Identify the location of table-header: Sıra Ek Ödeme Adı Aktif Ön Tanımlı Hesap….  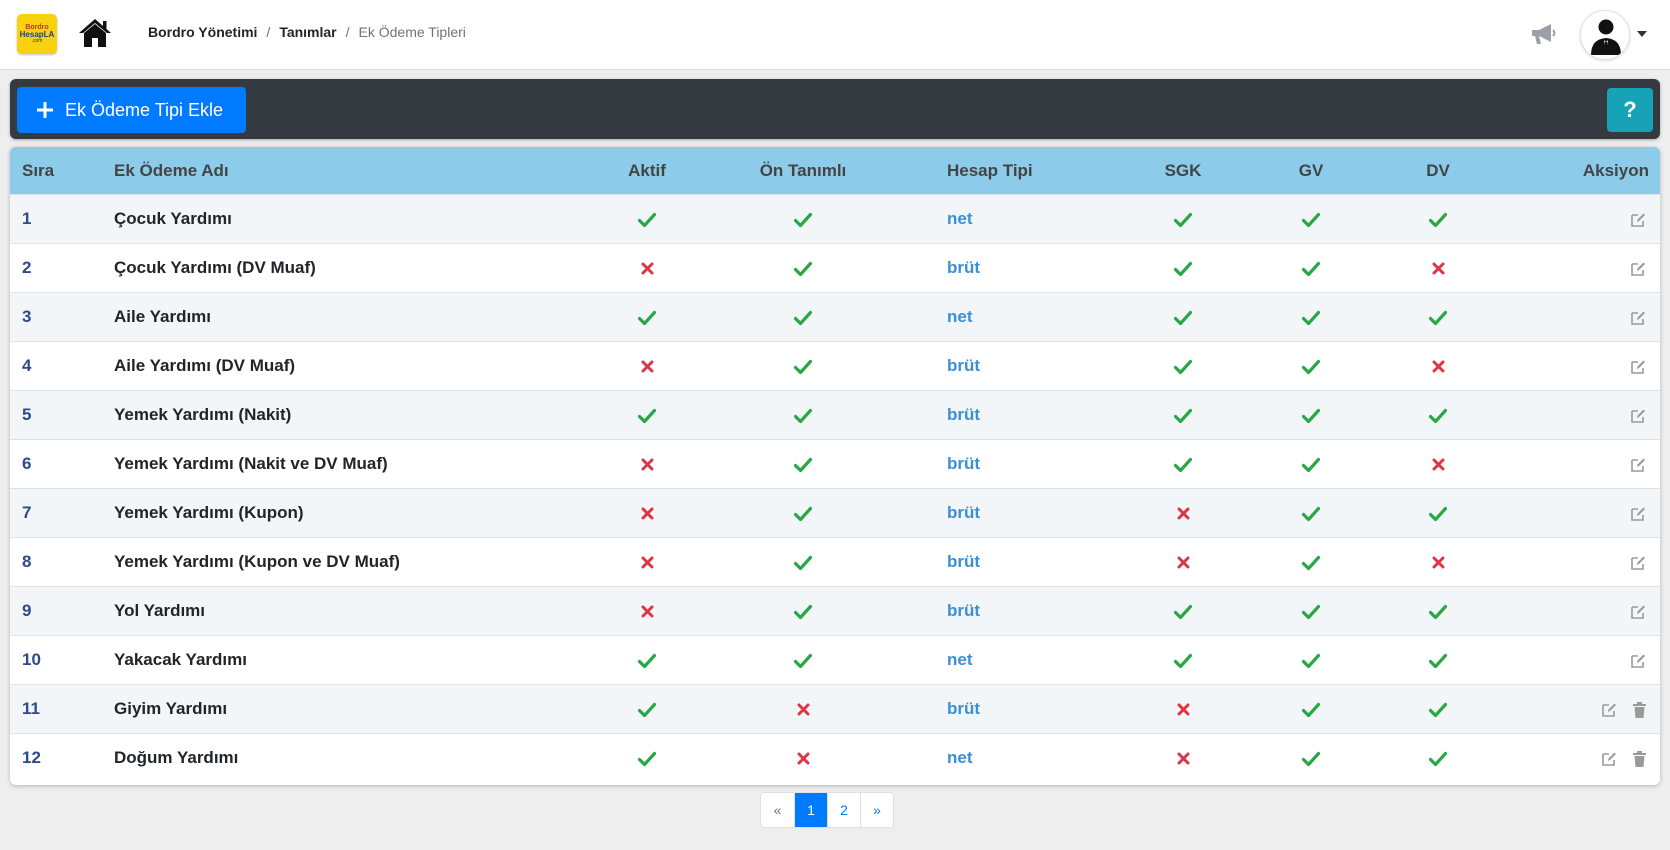
(835, 170).